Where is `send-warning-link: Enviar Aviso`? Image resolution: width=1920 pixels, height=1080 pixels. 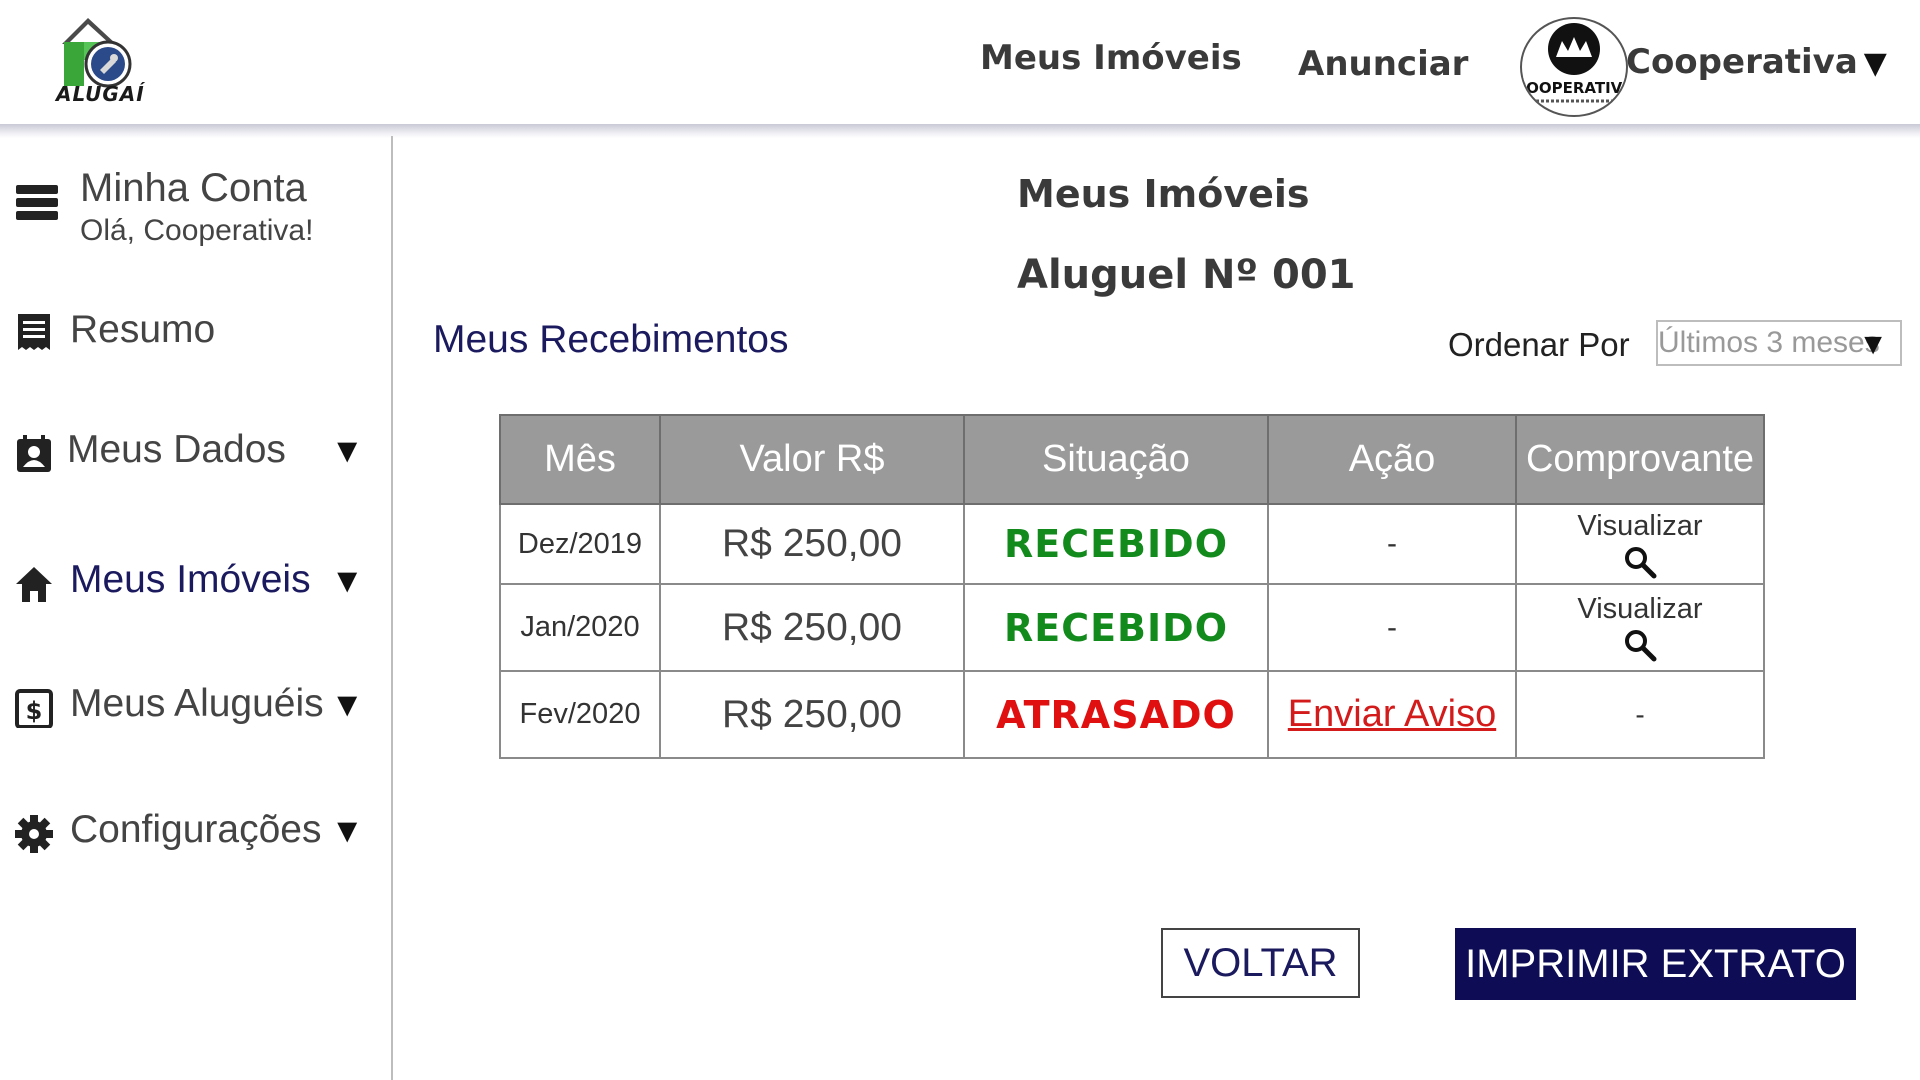
send-warning-link: Enviar Aviso is located at coordinates (1392, 714).